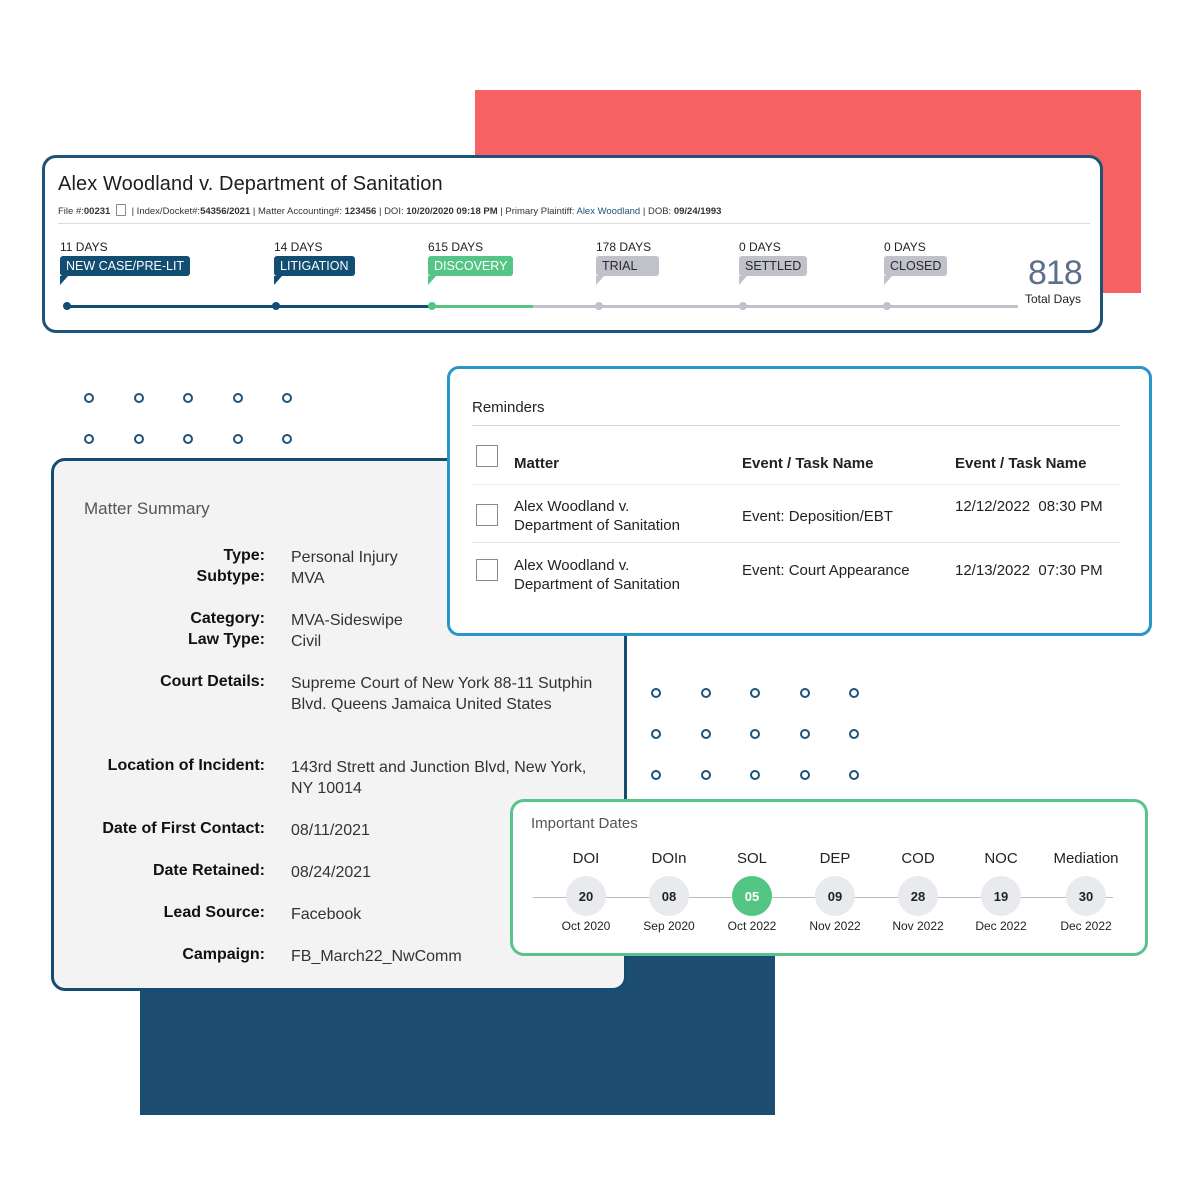  I want to click on copy-icon, so click(120, 210).